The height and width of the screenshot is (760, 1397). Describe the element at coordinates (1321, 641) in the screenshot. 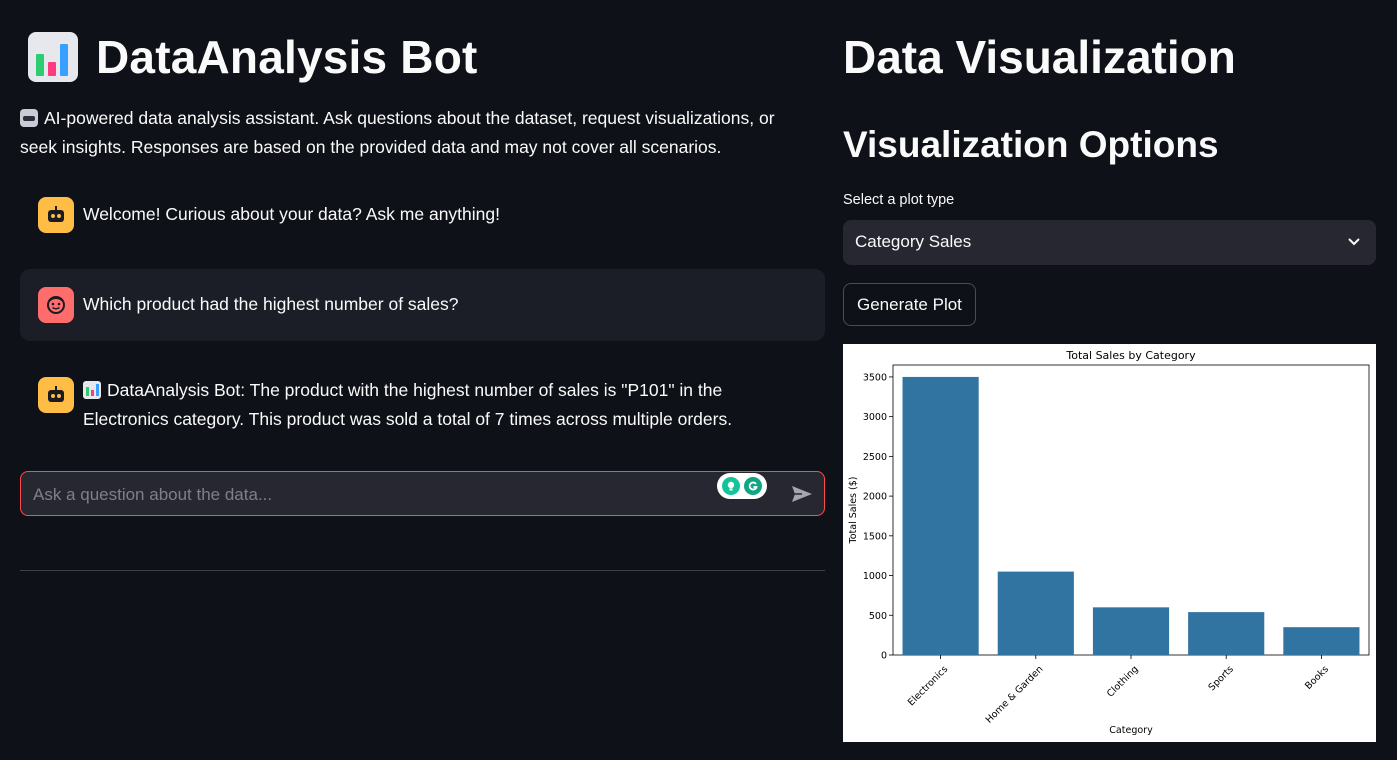

I see `bar-books` at that location.